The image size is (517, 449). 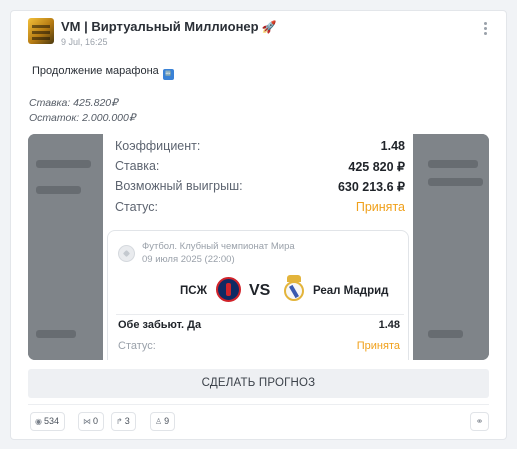 I want to click on channel-title: VM | Виртуальный Миллионер 🚀, so click(x=169, y=26).